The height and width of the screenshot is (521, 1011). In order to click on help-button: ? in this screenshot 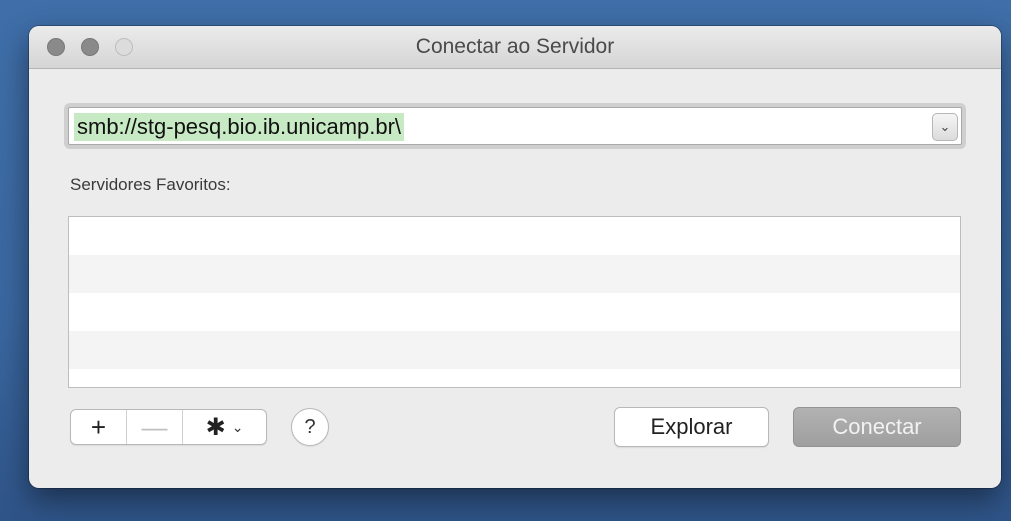, I will do `click(310, 427)`.